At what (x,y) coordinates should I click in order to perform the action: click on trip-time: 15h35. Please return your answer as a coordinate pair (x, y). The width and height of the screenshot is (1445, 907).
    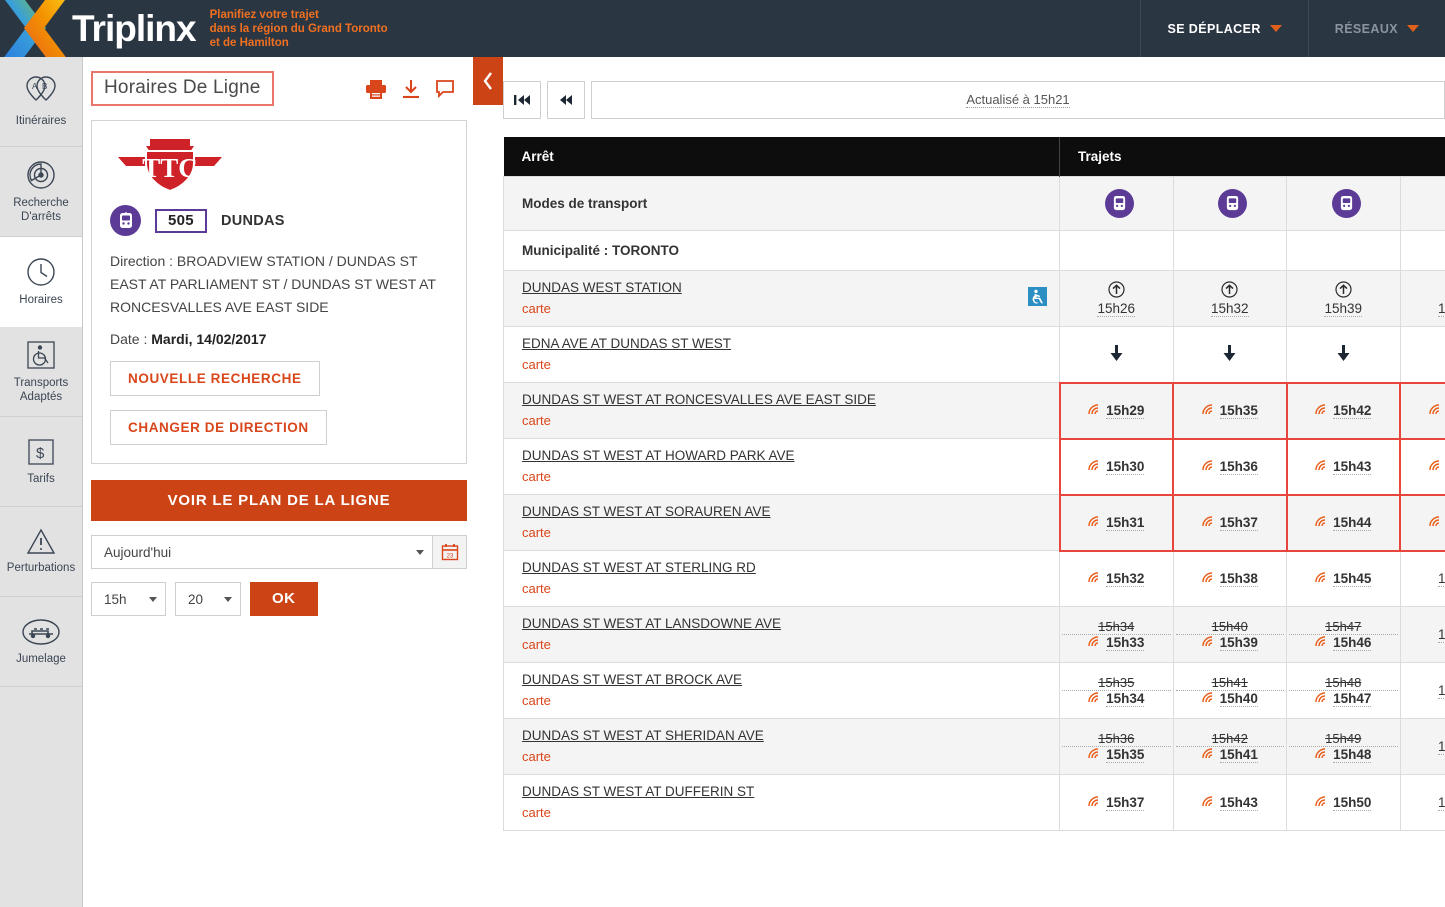
    Looking at the image, I should click on (1238, 410).